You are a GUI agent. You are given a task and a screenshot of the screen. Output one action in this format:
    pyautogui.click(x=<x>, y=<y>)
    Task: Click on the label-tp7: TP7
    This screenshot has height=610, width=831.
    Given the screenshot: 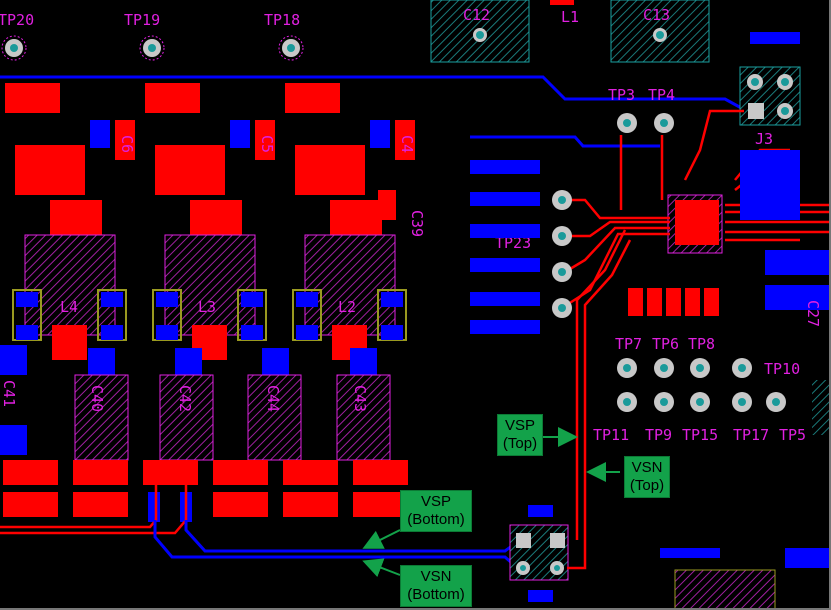 What is the action you would take?
    pyautogui.click(x=628, y=344)
    